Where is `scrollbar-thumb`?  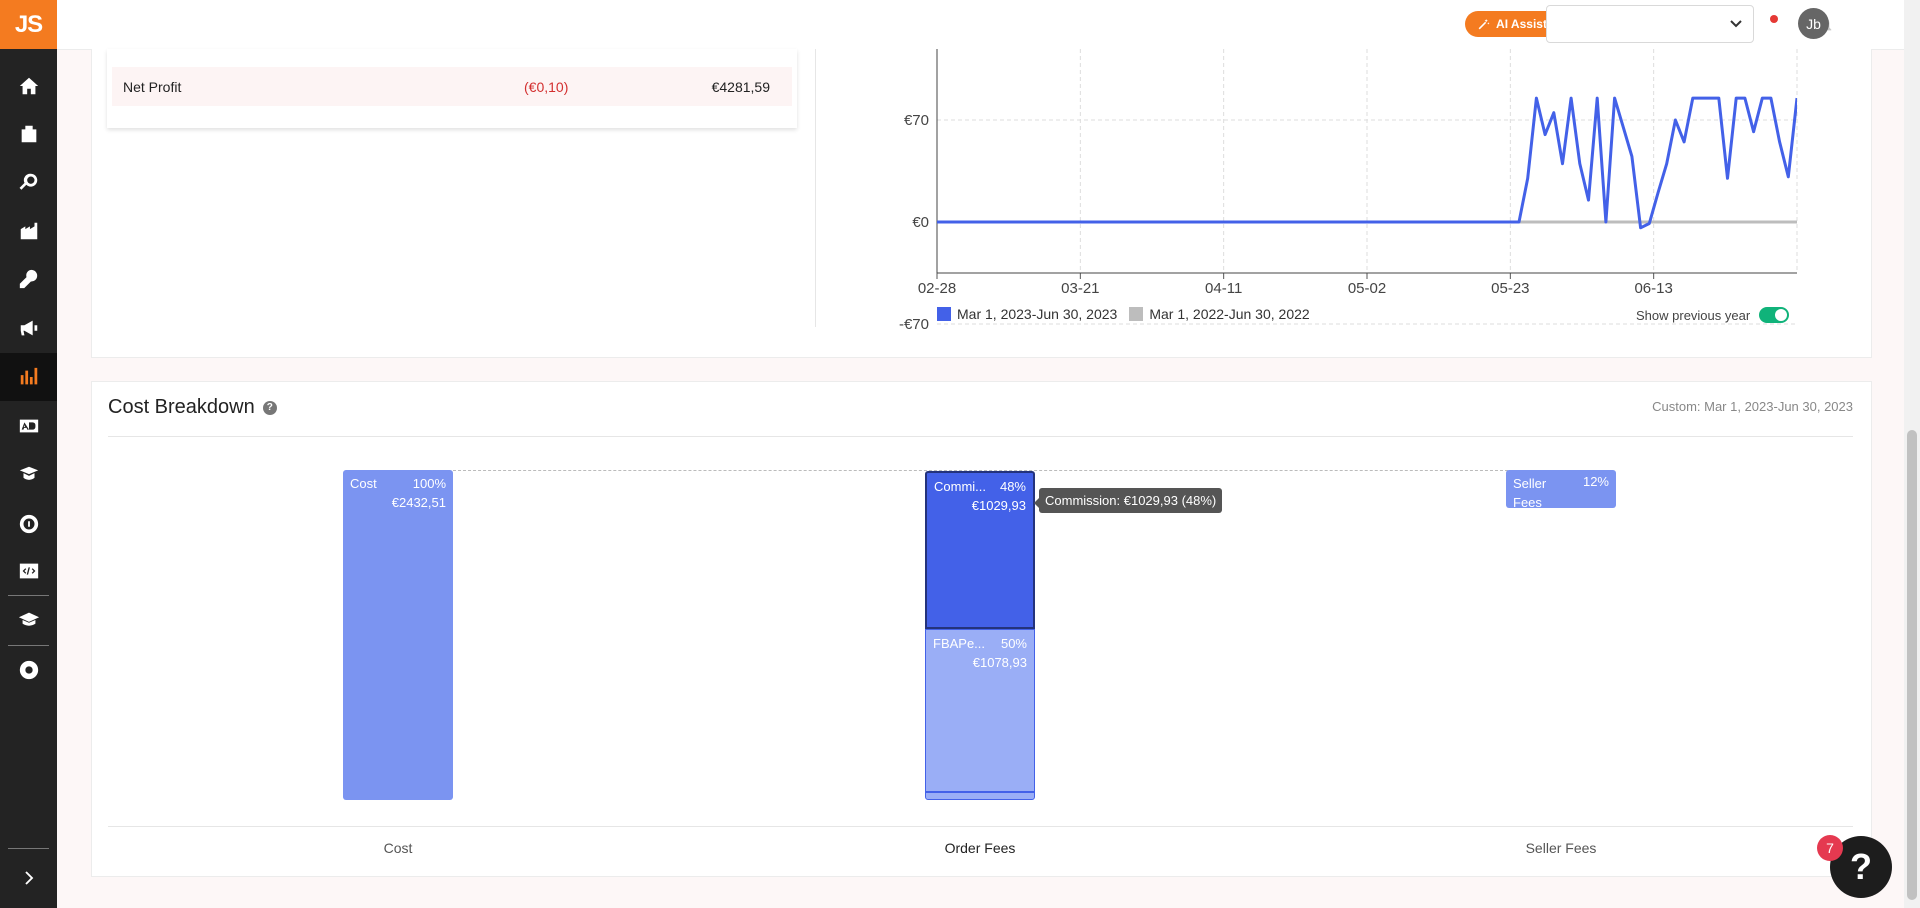 scrollbar-thumb is located at coordinates (1912, 665).